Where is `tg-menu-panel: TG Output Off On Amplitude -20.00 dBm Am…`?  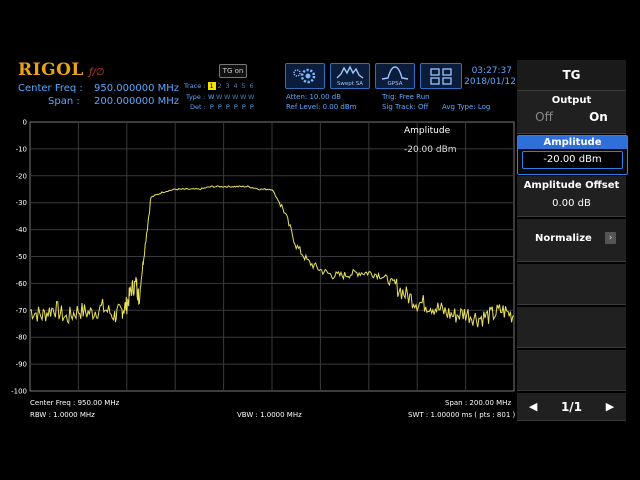
tg-menu-panel: TG Output Off On Amplitude -20.00 dBm Am… is located at coordinates (572, 240).